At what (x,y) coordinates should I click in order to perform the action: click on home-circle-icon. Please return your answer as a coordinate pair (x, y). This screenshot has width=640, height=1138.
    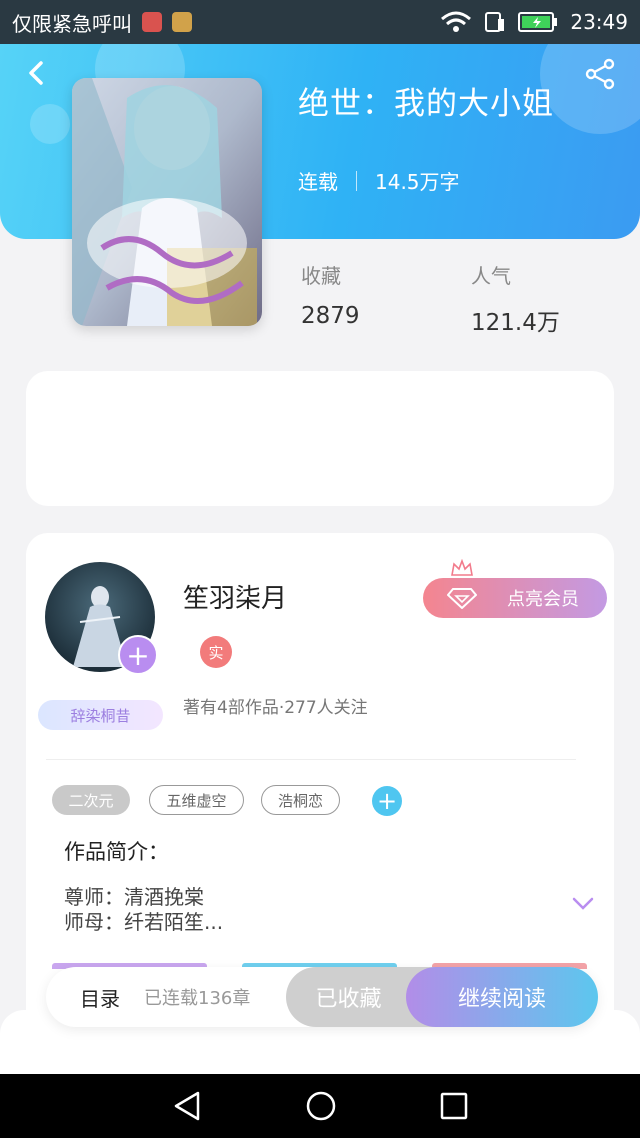
    Looking at the image, I should click on (321, 1106).